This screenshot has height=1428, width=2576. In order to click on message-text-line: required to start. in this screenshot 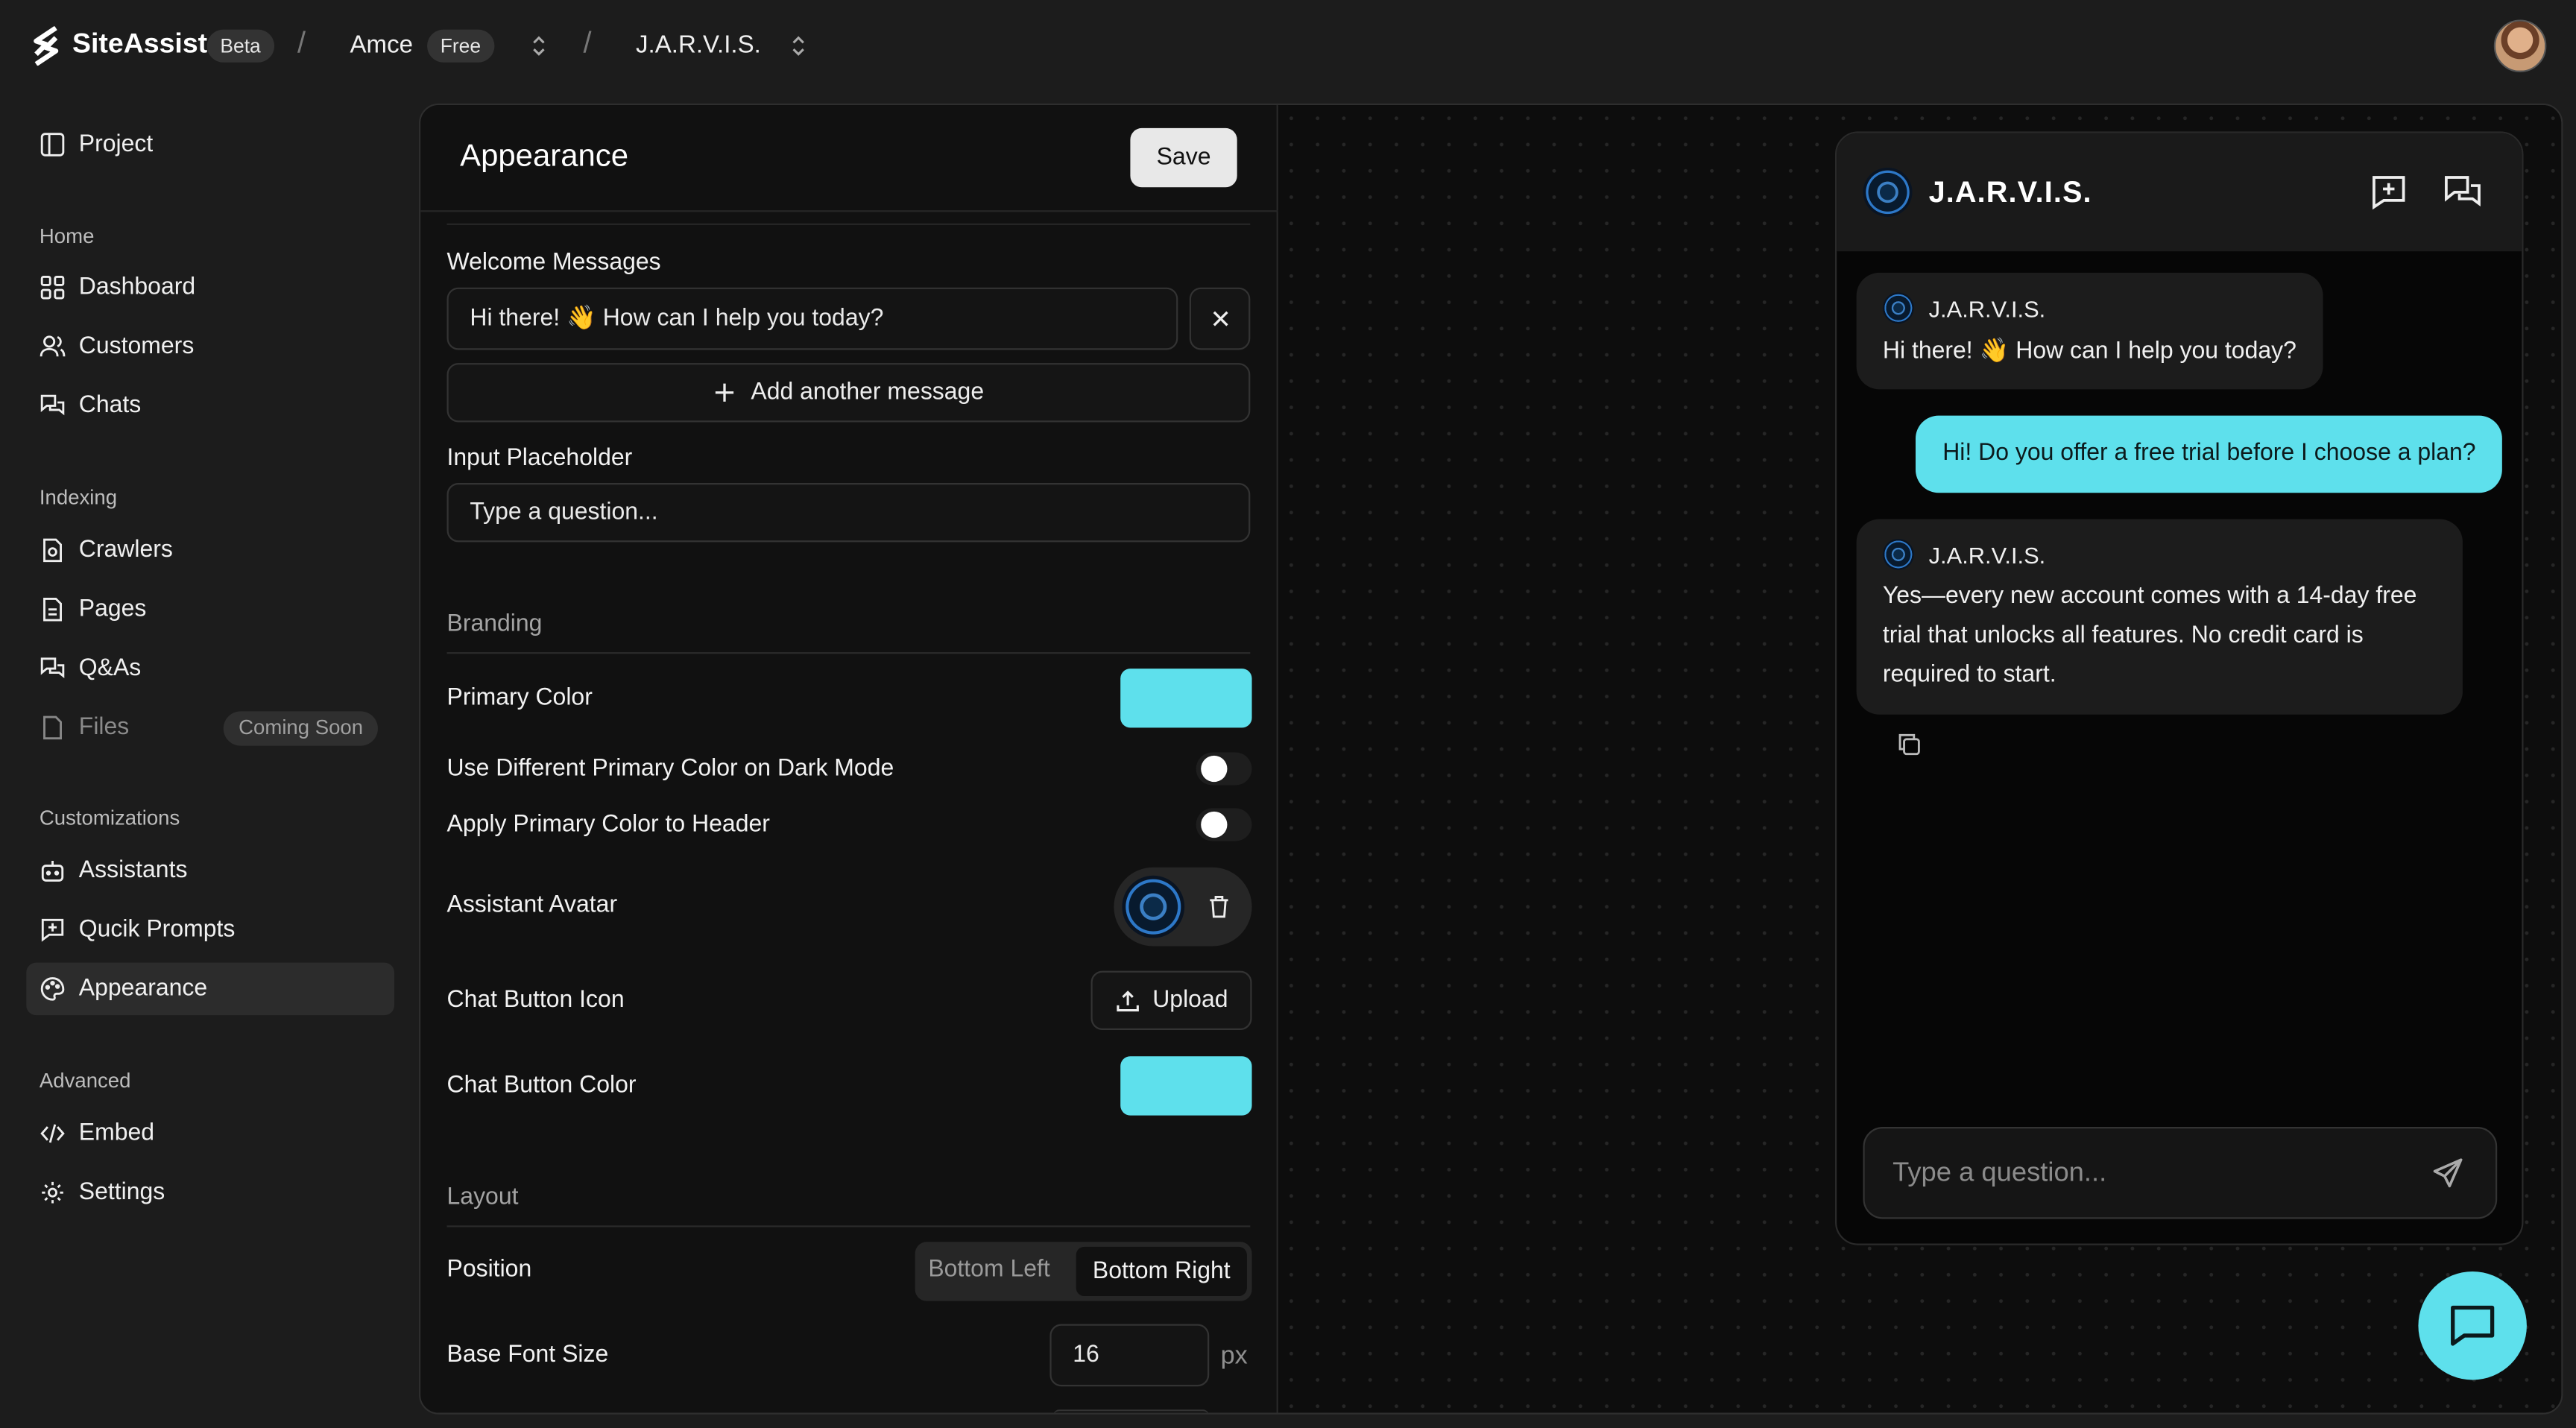, I will do `click(1969, 675)`.